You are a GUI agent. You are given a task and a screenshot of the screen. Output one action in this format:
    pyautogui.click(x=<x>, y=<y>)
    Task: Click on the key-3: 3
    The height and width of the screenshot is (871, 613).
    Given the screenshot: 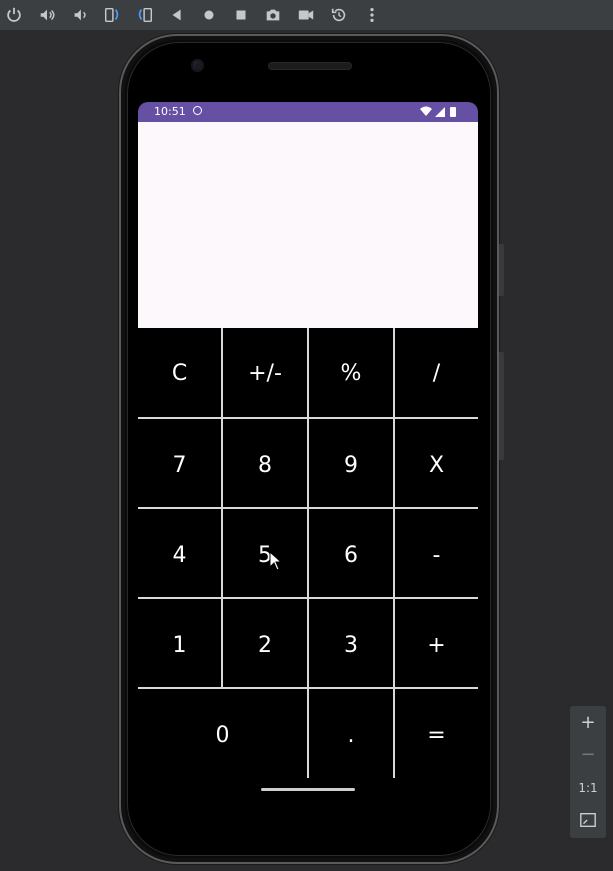 What is the action you would take?
    pyautogui.click(x=351, y=643)
    